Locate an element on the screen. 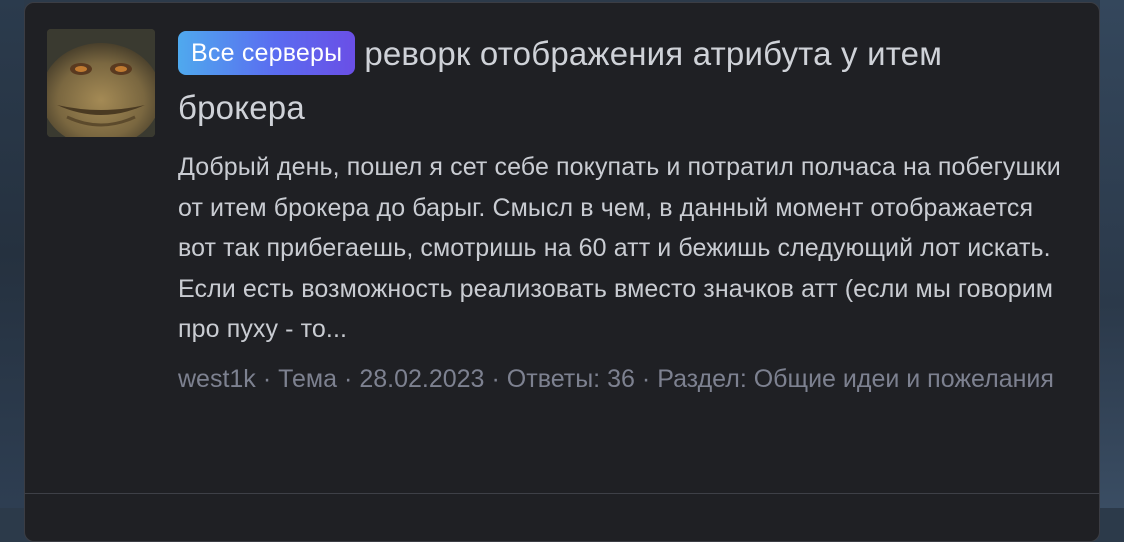  avatar-image is located at coordinates (101, 83).